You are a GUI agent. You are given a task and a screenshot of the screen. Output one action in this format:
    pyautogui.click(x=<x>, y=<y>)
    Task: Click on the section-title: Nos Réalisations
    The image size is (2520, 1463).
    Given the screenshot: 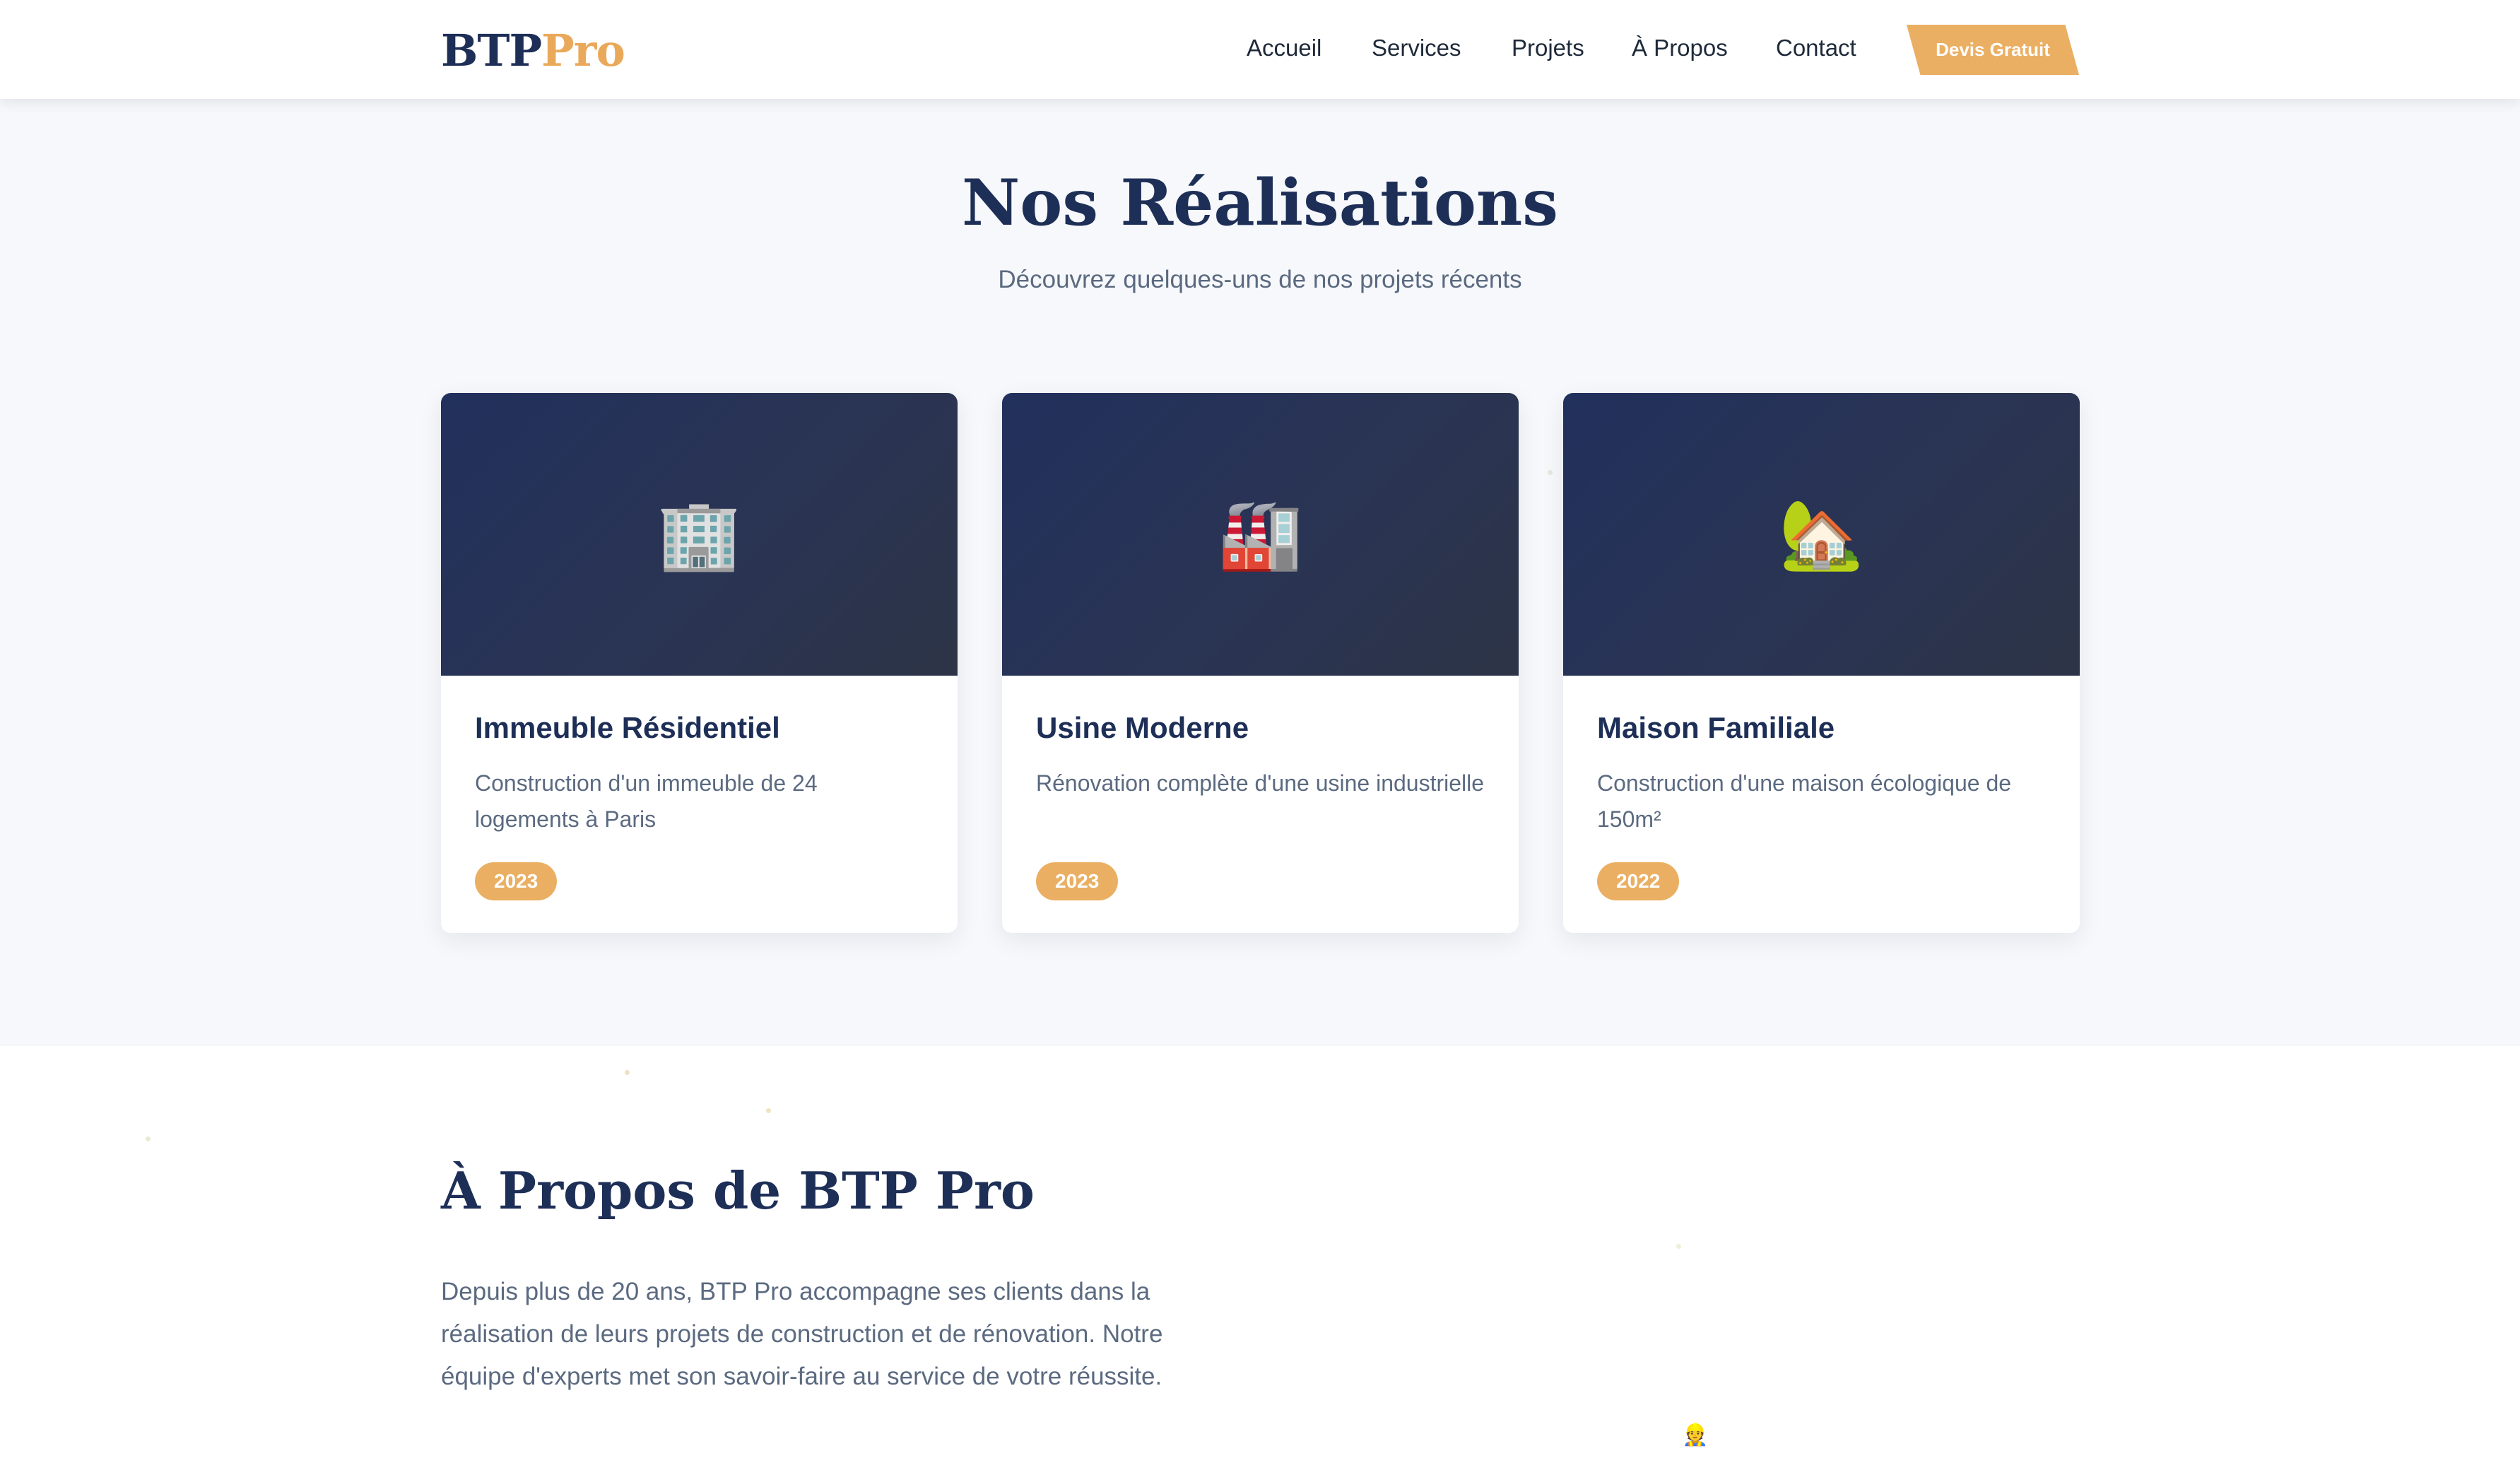 What is the action you would take?
    pyautogui.click(x=1260, y=202)
    